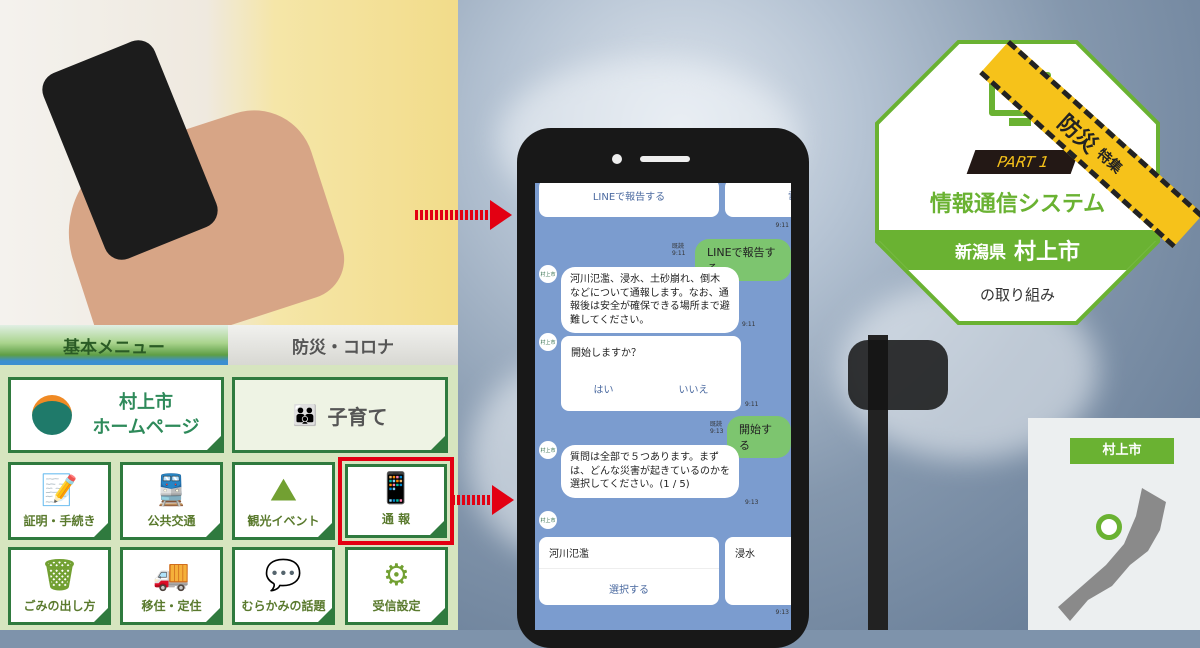 The width and height of the screenshot is (1200, 648). I want to click on carousel-button: LINEで報告する, so click(629, 200).